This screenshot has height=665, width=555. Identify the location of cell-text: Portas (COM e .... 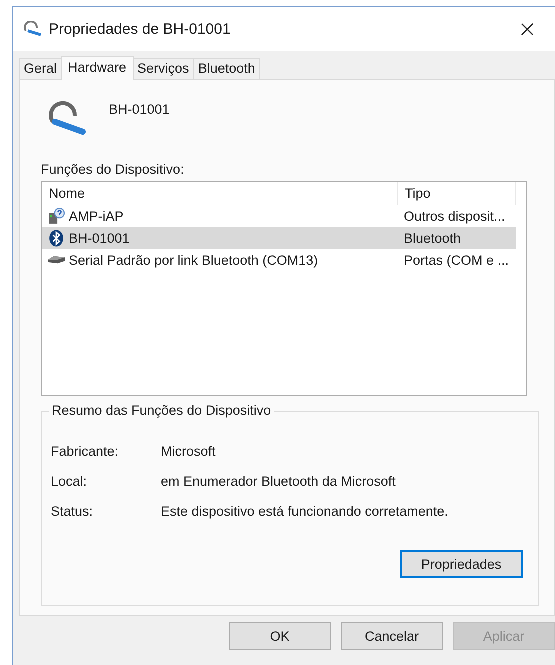
(457, 260).